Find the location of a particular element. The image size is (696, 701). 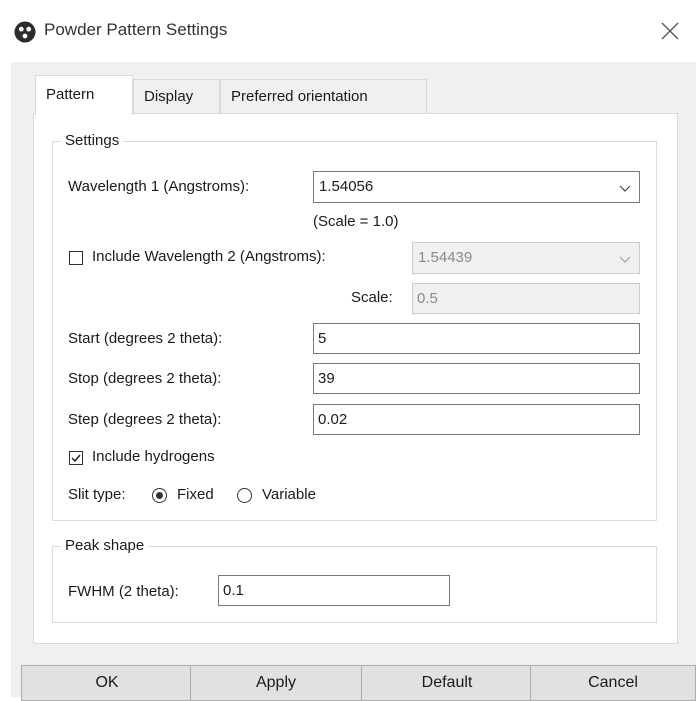

ok-button: OK is located at coordinates (107, 683).